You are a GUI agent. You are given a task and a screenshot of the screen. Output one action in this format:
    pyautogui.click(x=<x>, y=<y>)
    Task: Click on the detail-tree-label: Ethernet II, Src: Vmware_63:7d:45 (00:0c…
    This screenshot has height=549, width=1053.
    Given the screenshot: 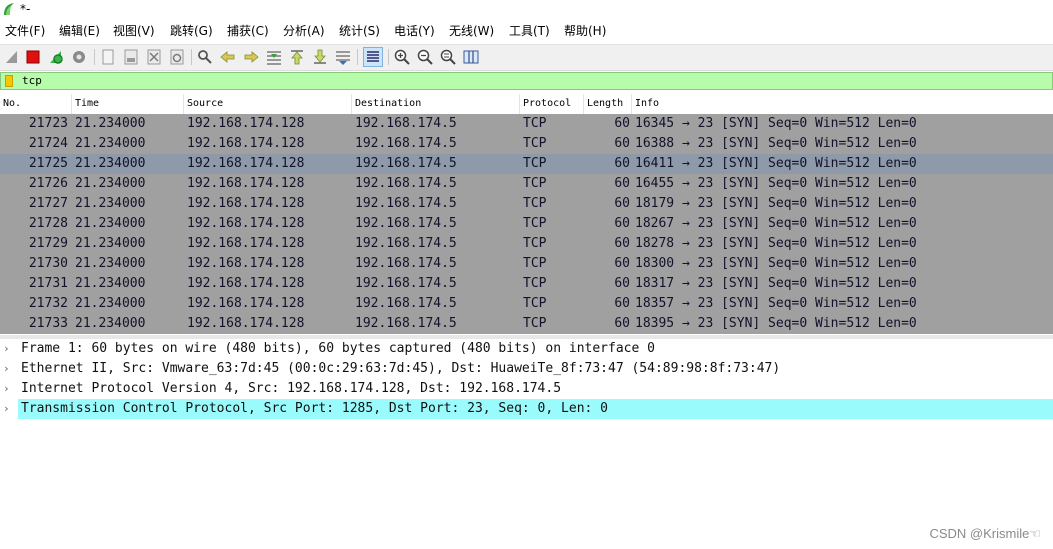 What is the action you would take?
    pyautogui.click(x=401, y=368)
    